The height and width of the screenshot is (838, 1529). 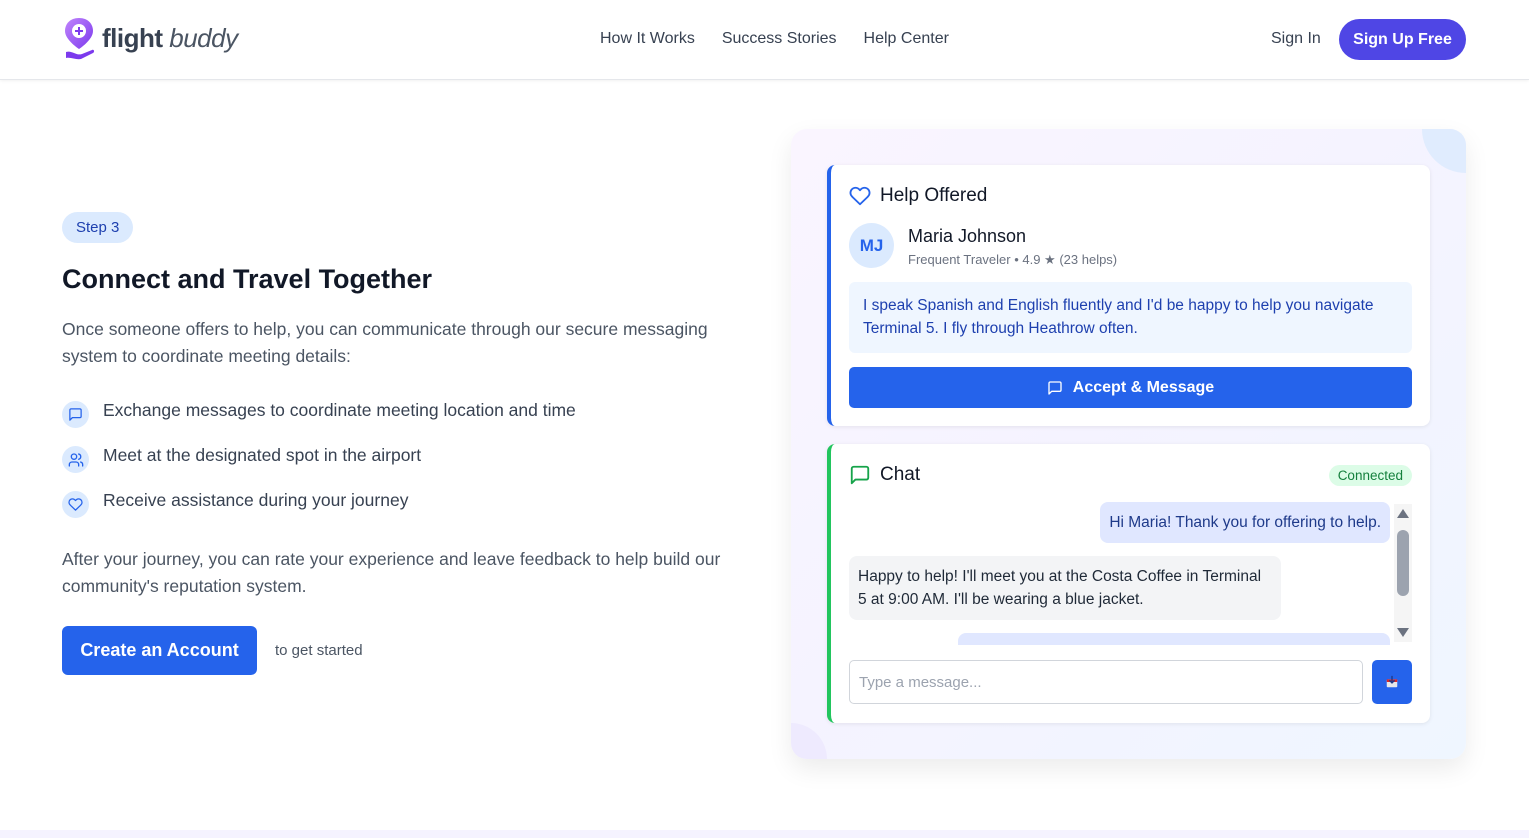 I want to click on brand-name-part2: buddy, so click(x=203, y=37).